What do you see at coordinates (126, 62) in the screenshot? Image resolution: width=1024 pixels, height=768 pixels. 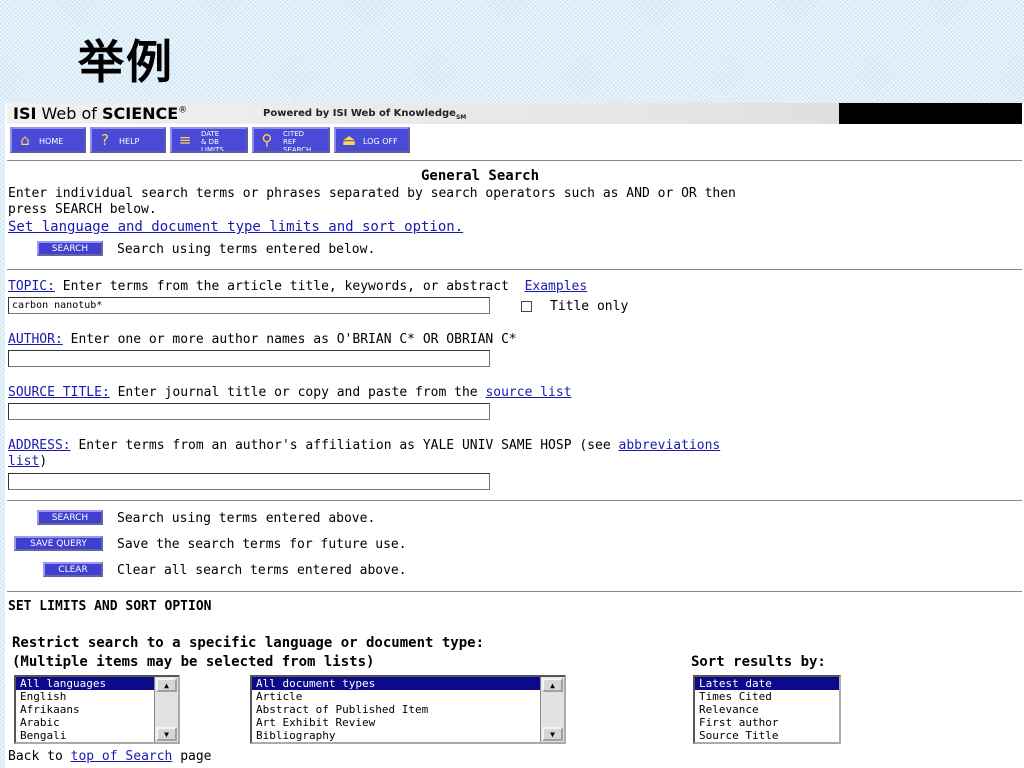 I see `slide-title: 举例` at bounding box center [126, 62].